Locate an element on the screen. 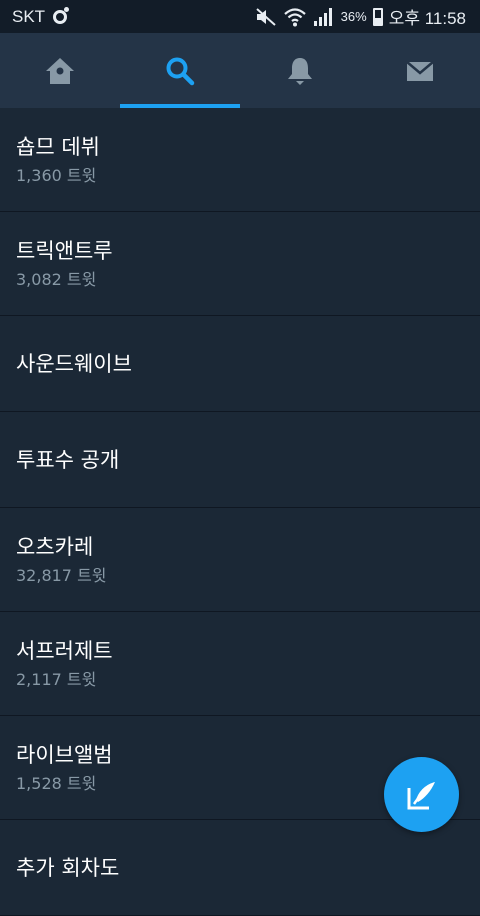  trend-tweet-count: 32,817 트윗 is located at coordinates (61, 575).